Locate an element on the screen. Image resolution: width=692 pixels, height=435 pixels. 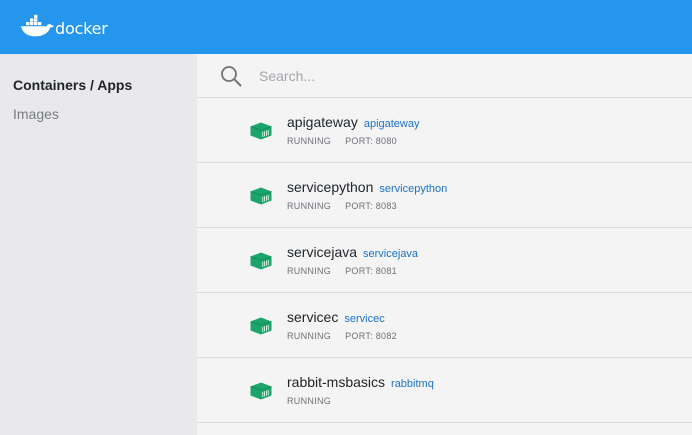
container-row-apigateway: apigateway apigateway RUNNING PORT: 8080 is located at coordinates (444, 130).